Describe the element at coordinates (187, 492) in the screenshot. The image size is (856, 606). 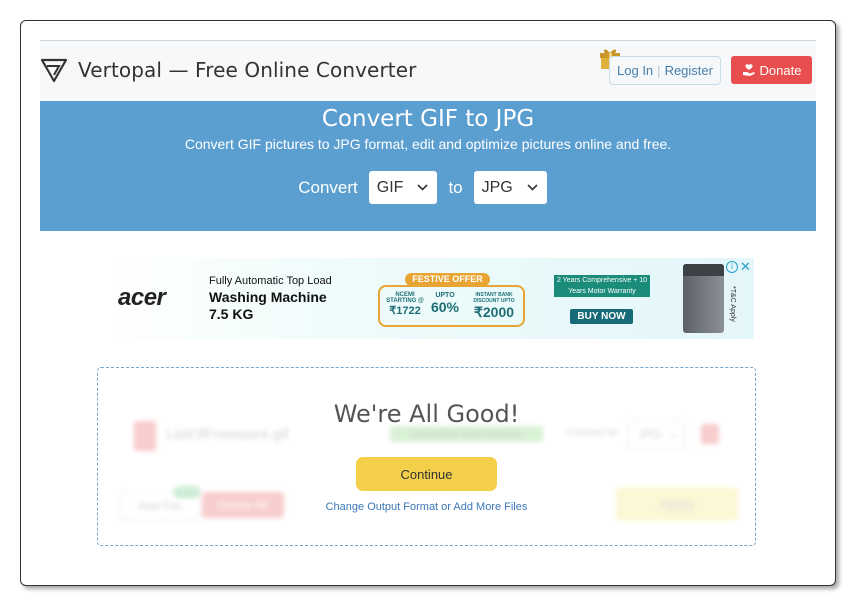
I see `new-badge: NEW` at that location.